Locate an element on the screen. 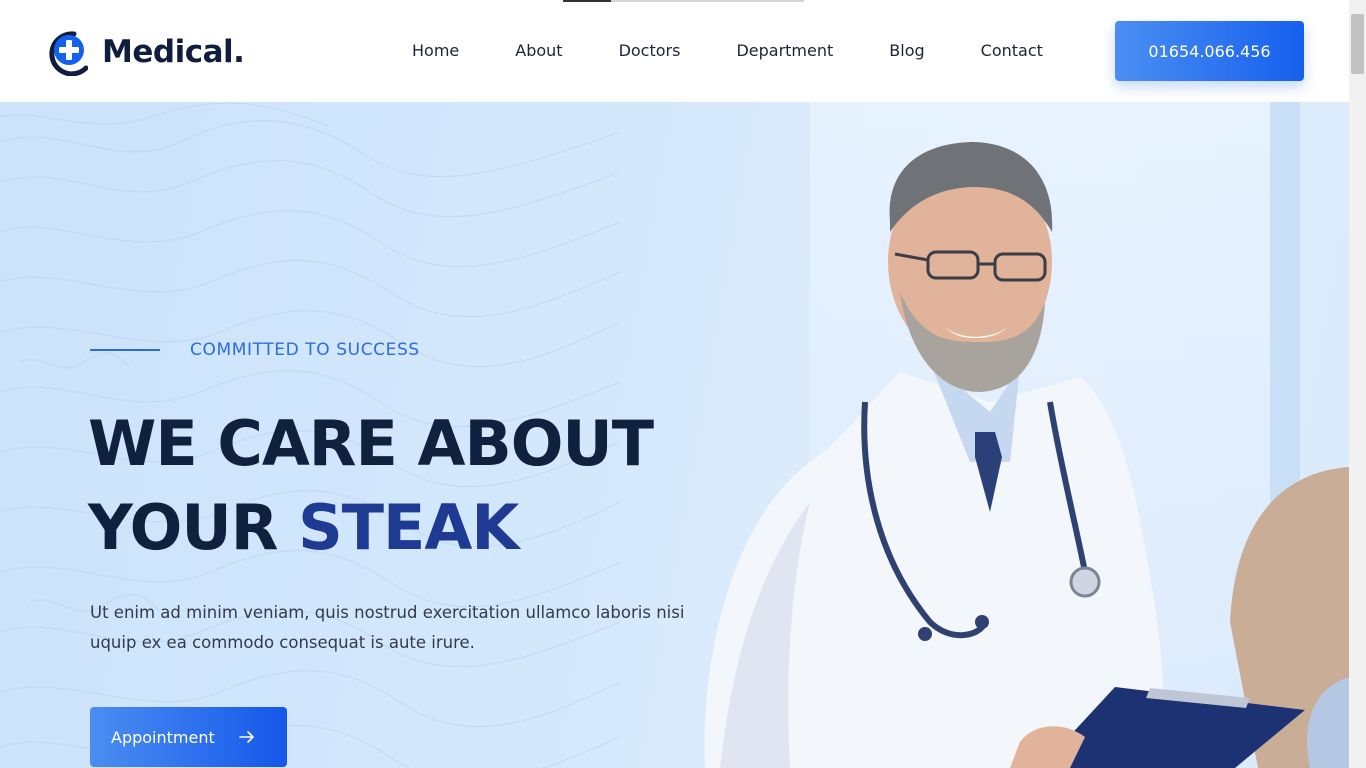 Image resolution: width=1366 pixels, height=768 pixels. logo-text: Medical. is located at coordinates (173, 52).